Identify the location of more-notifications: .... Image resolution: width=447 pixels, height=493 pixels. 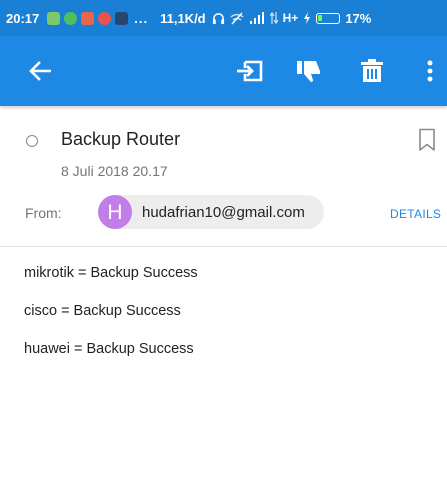
(141, 18).